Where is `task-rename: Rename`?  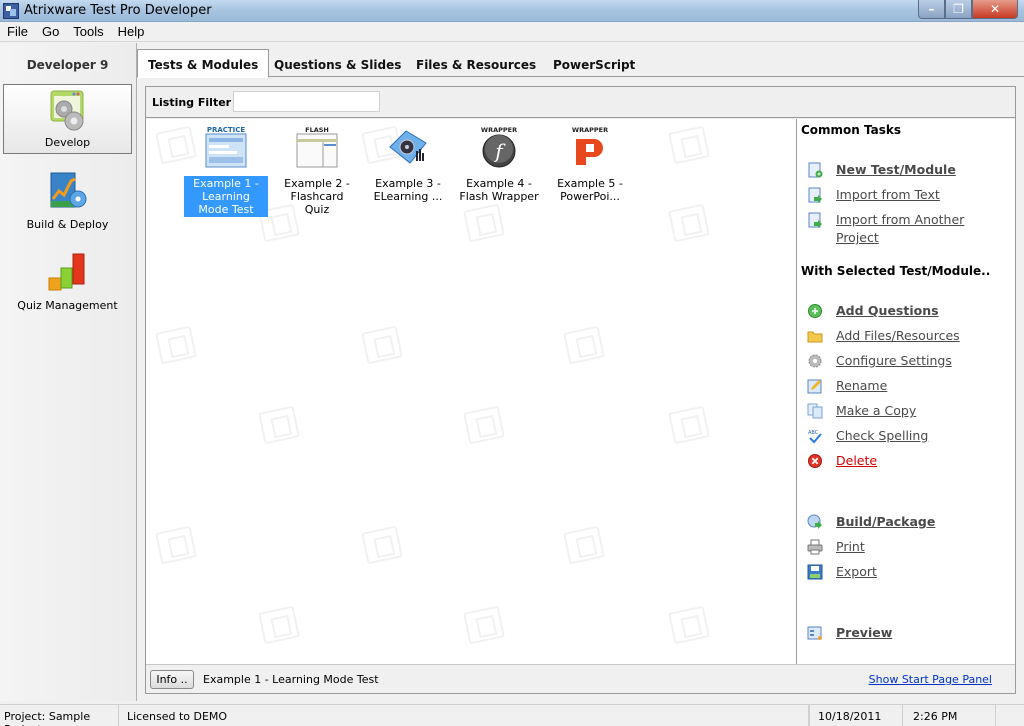 task-rename: Rename is located at coordinates (909, 386).